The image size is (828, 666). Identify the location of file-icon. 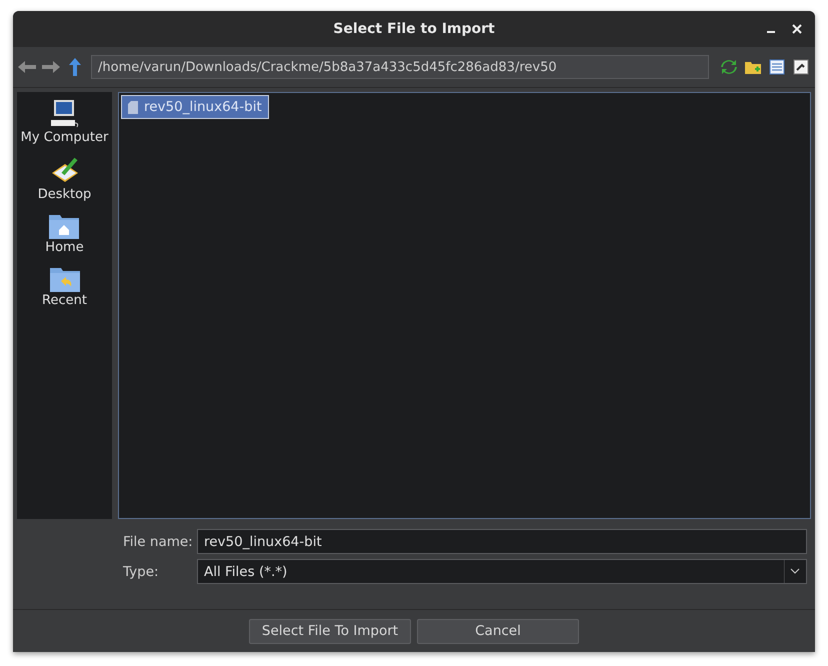
(133, 107).